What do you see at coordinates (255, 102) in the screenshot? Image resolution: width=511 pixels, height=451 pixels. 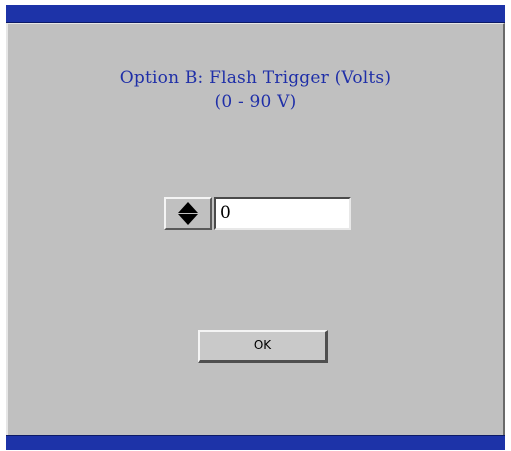 I see `dialog-title-line-2: (0 - 90 V)` at bounding box center [255, 102].